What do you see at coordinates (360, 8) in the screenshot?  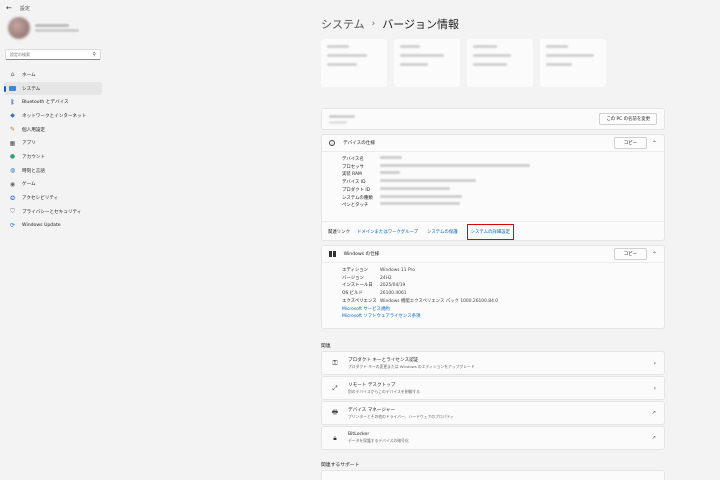 I see `title-bar: ← 設定` at bounding box center [360, 8].